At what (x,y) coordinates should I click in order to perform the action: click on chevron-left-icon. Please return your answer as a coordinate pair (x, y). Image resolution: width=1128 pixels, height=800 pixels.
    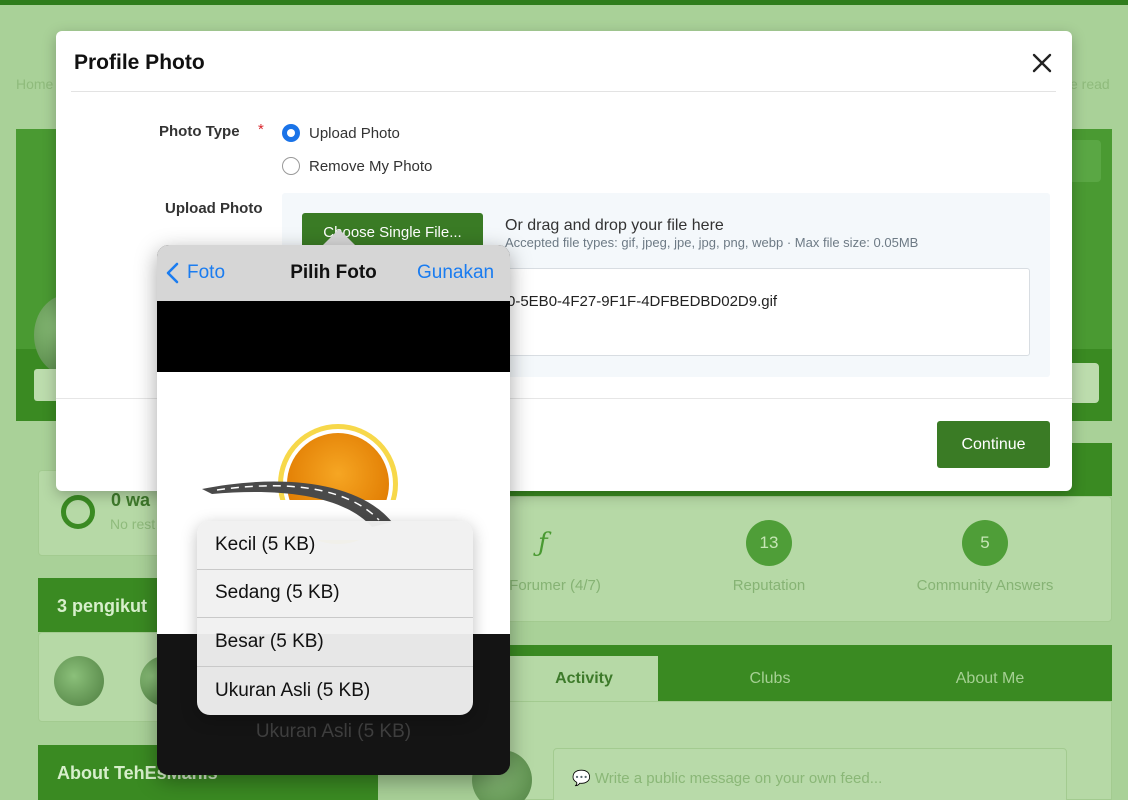
    Looking at the image, I should click on (172, 273).